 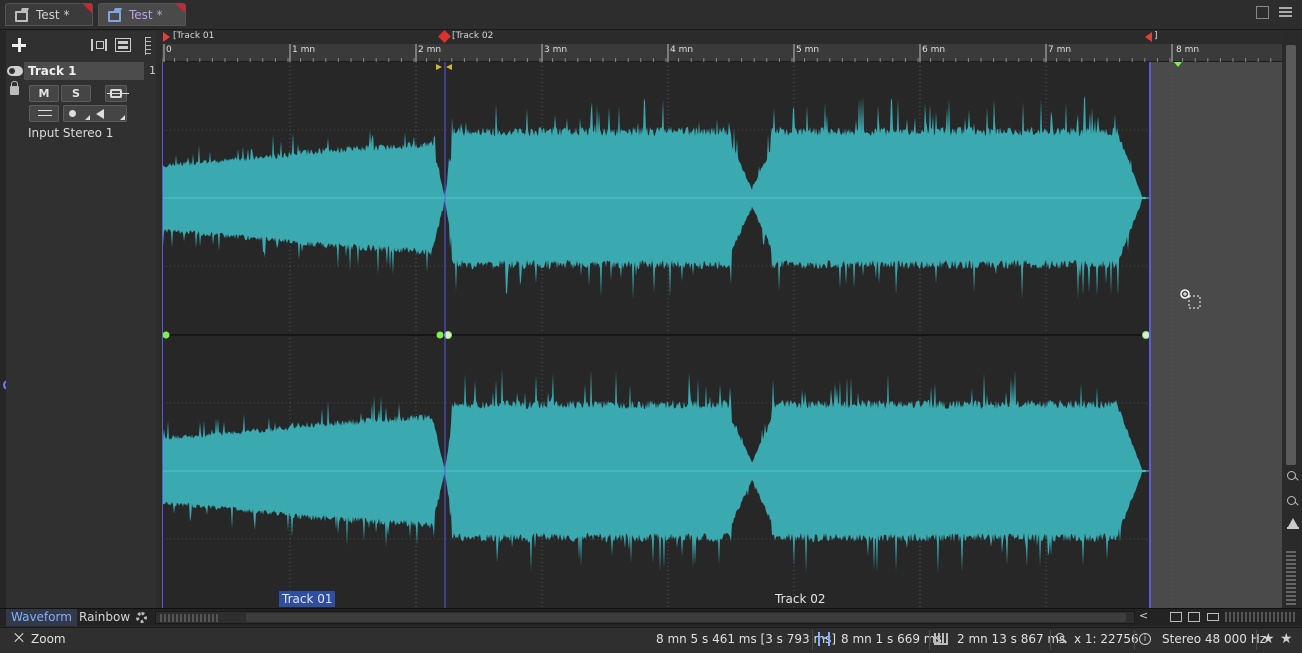 I want to click on marker-diamond-icon, so click(x=444, y=36).